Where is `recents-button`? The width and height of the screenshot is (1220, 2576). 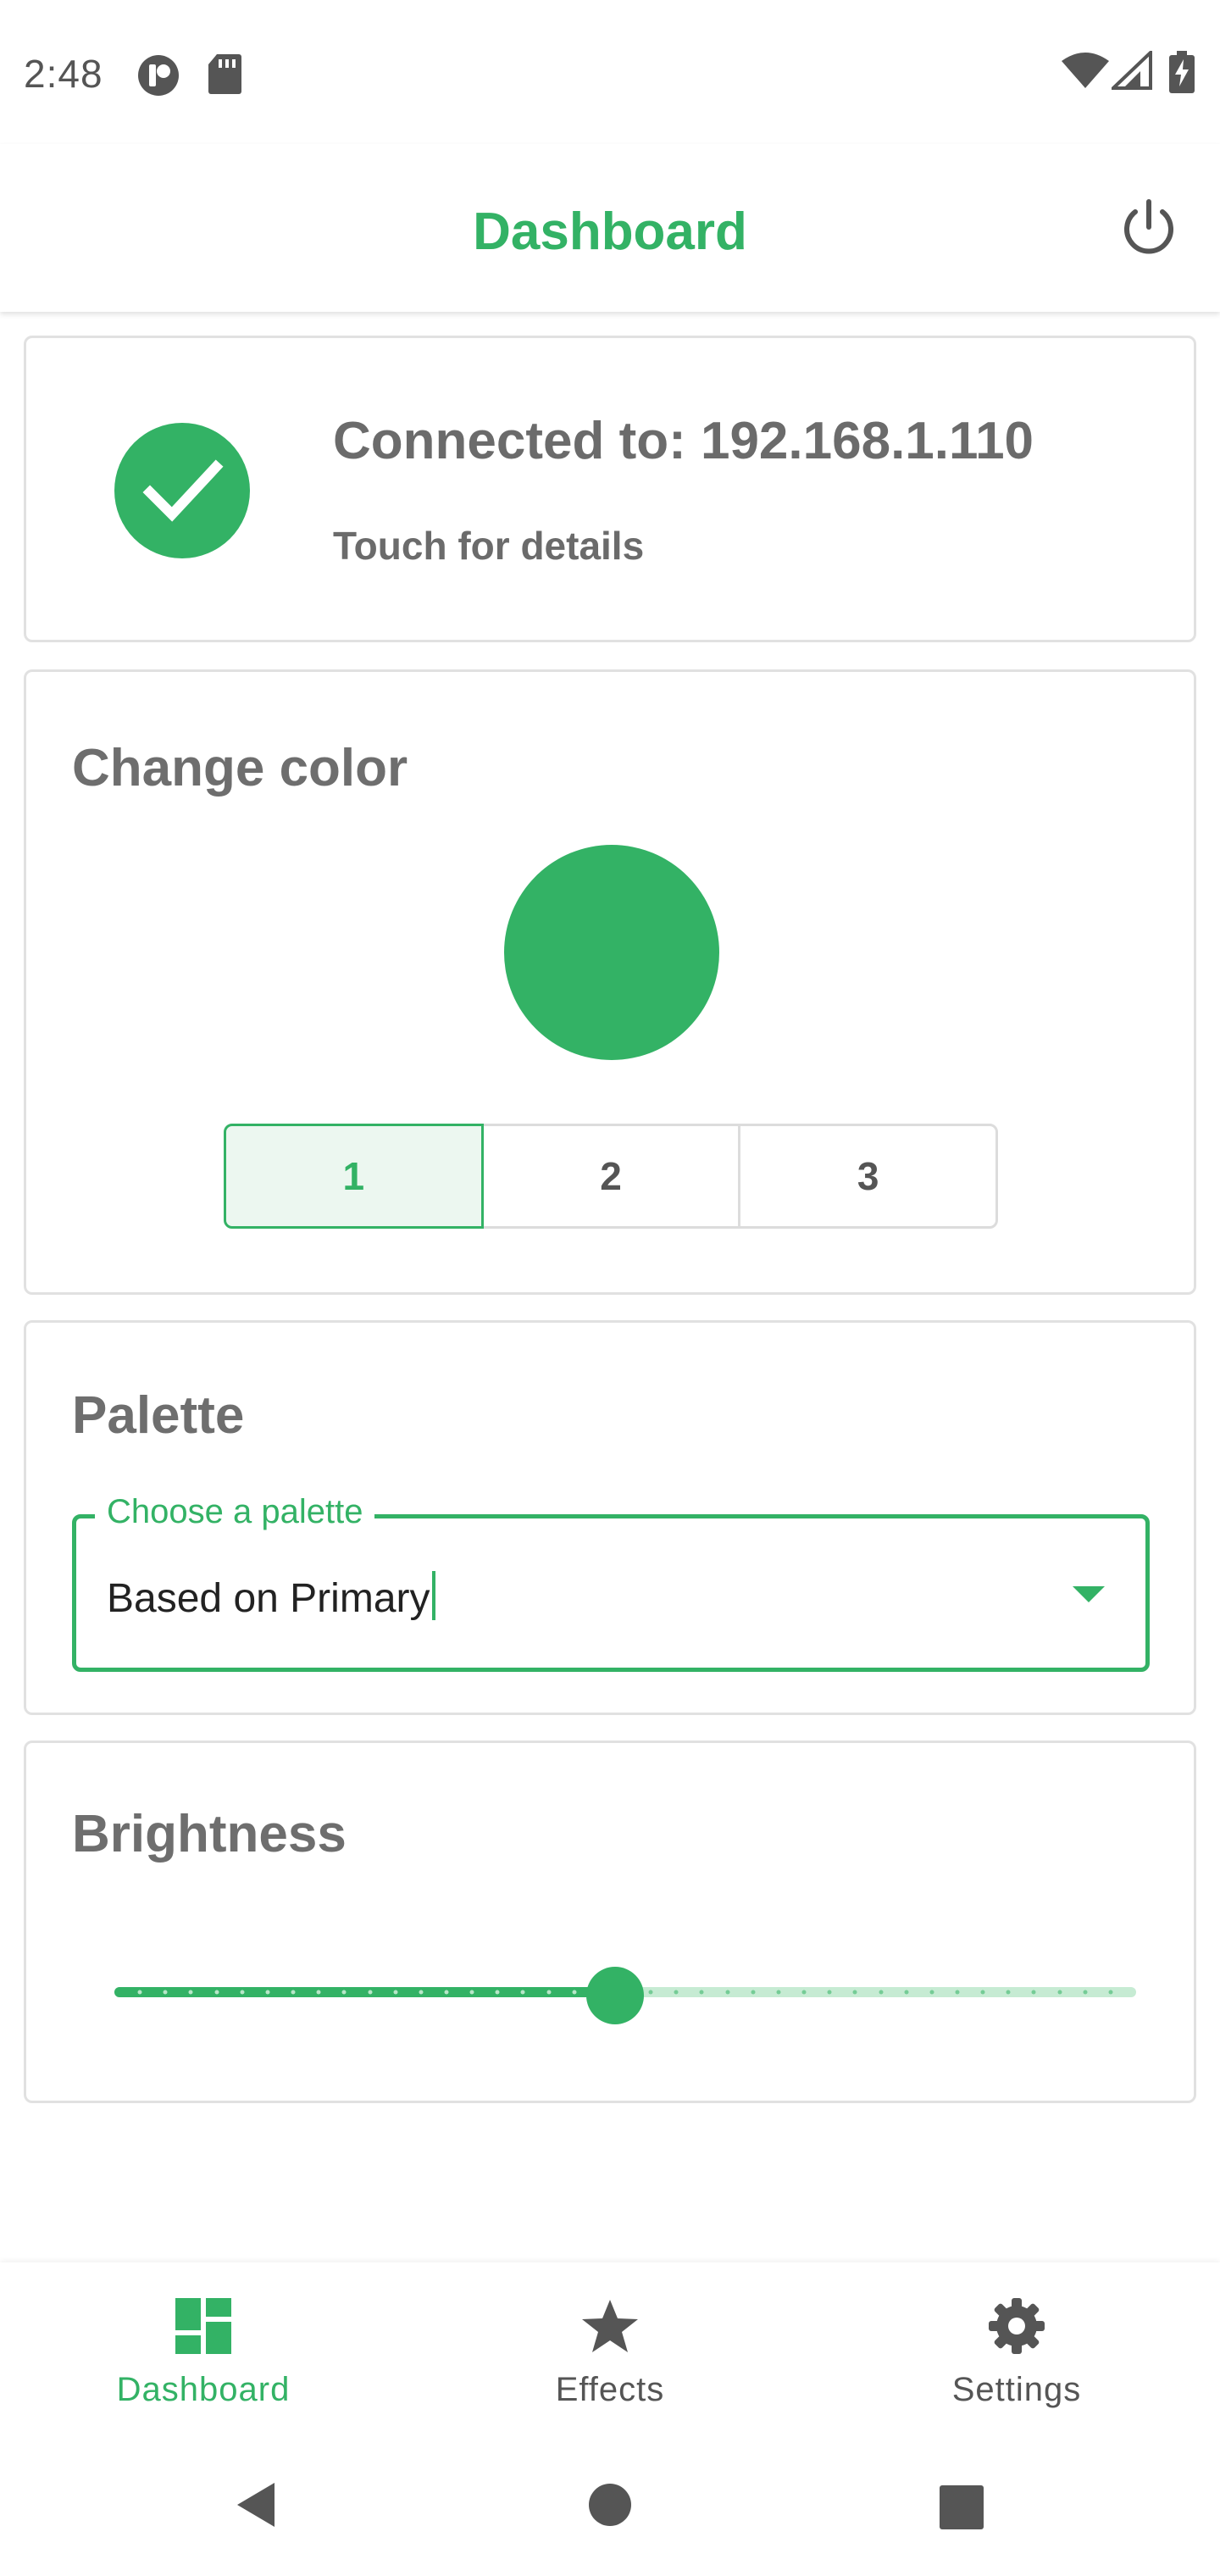
recents-button is located at coordinates (961, 2509).